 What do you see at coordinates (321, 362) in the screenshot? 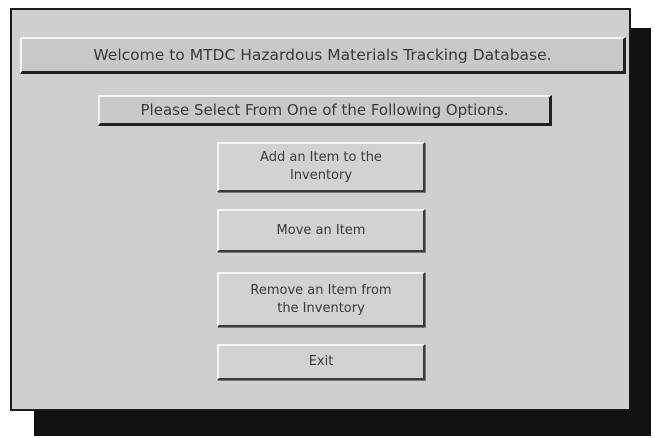
I see `exit-button: Exit` at bounding box center [321, 362].